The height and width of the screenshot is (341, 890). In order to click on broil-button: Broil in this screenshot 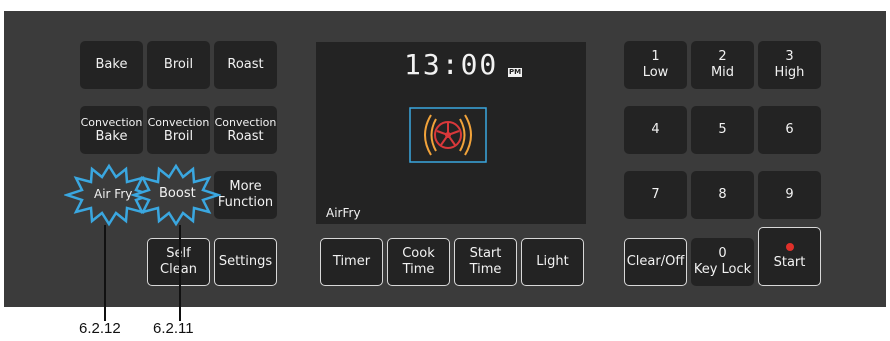, I will do `click(178, 65)`.